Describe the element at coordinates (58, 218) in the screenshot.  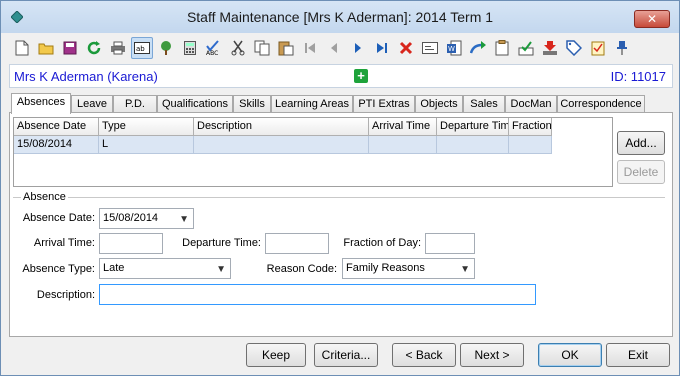
I see `absence-date-label: Absence Date:` at that location.